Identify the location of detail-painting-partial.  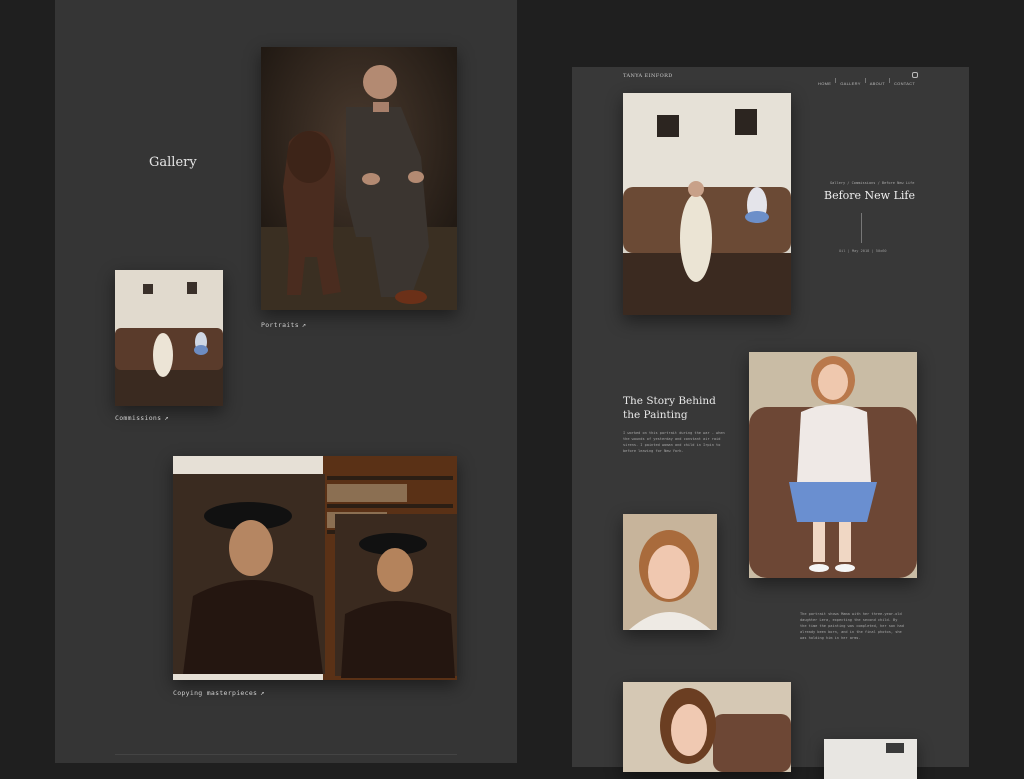
(870, 759).